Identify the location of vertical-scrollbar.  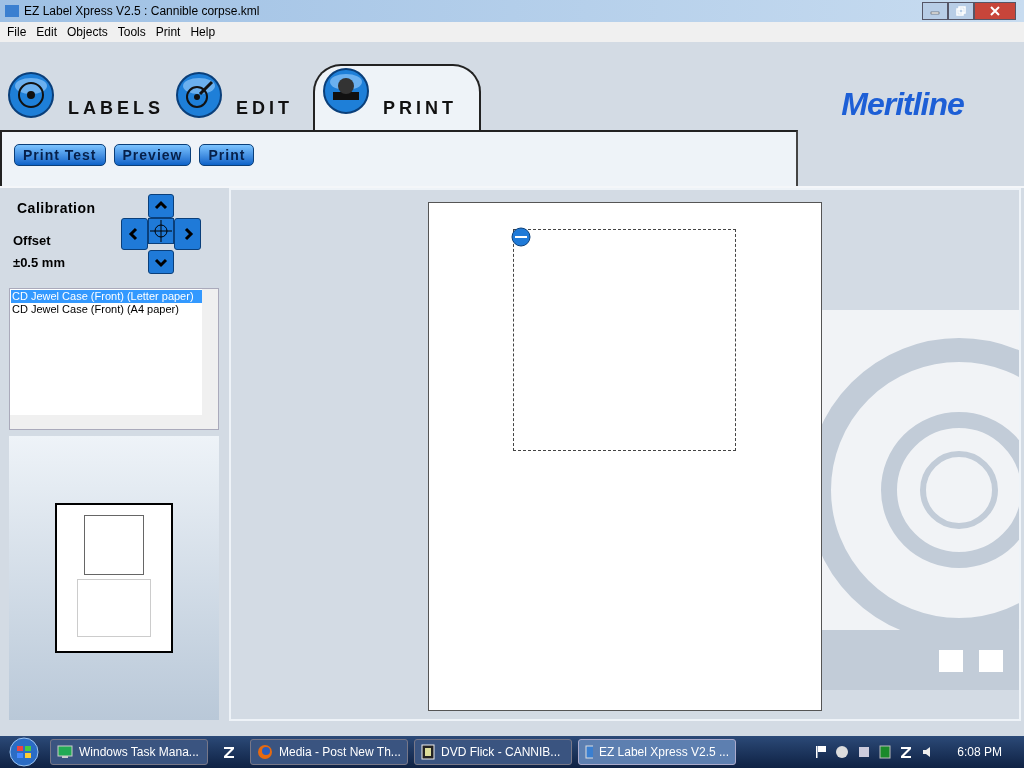
(210, 352).